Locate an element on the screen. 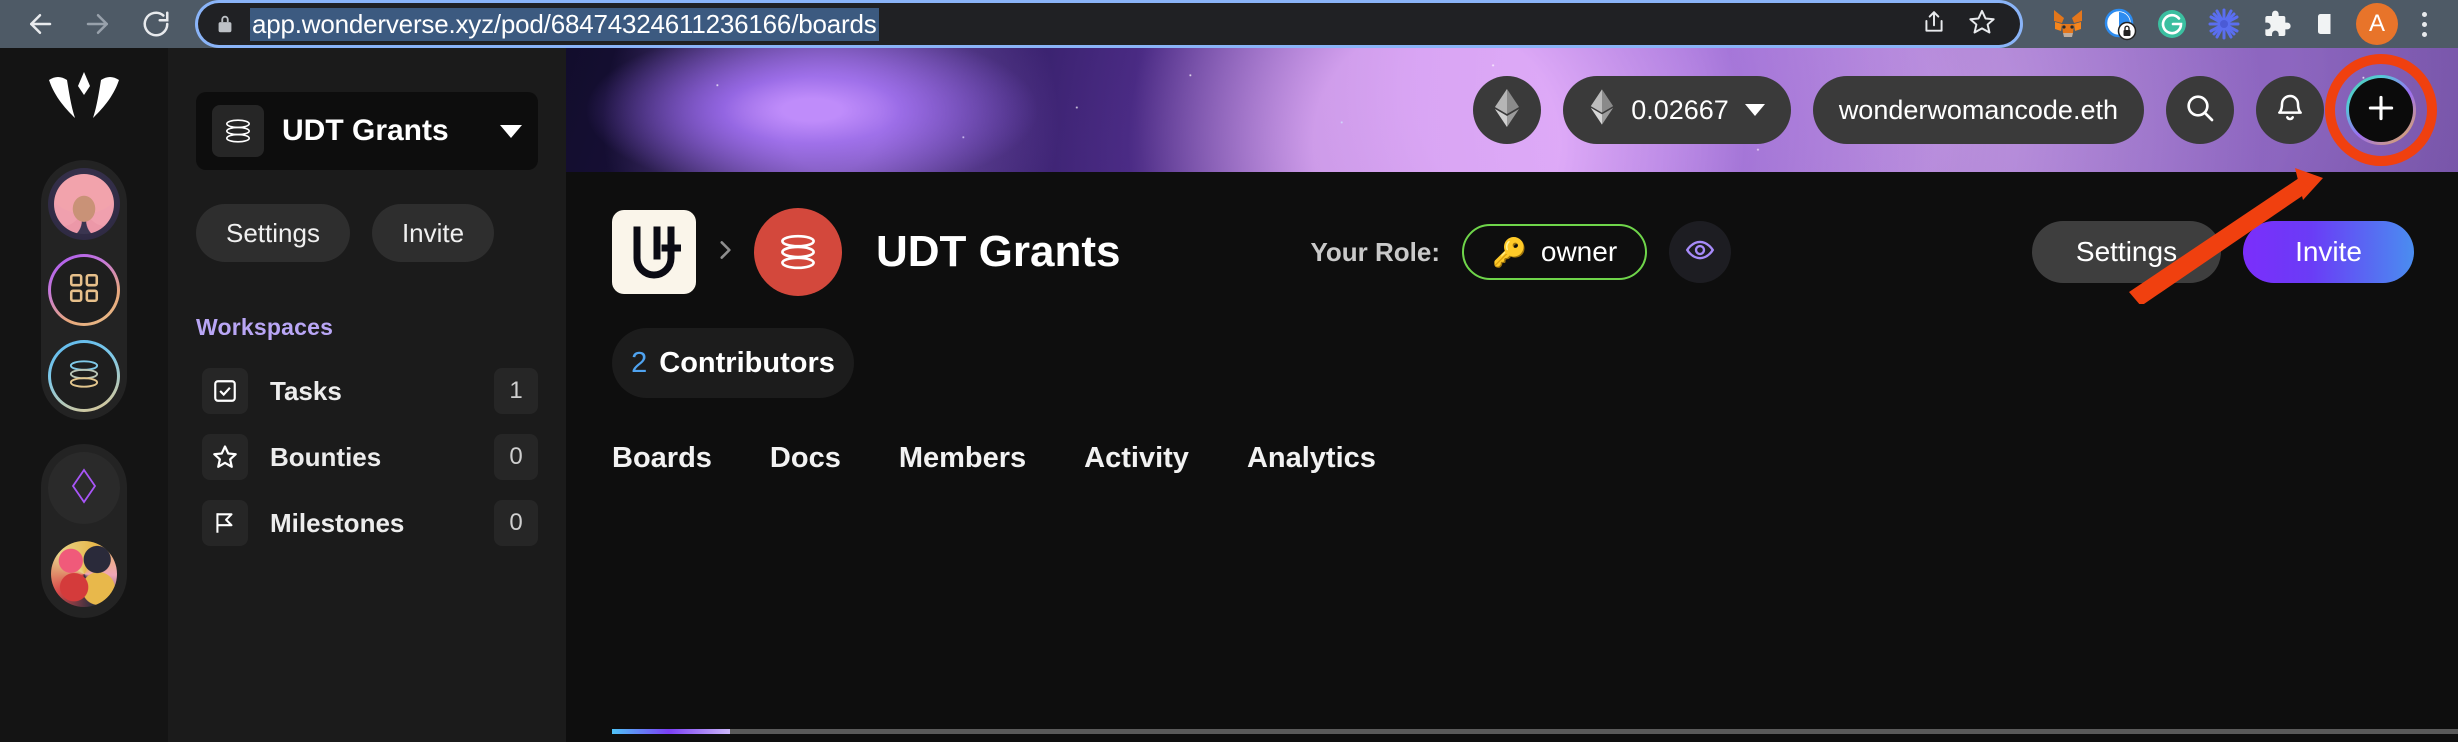 Image resolution: width=2458 pixels, height=742 pixels. notifications-button is located at coordinates (2290, 110).